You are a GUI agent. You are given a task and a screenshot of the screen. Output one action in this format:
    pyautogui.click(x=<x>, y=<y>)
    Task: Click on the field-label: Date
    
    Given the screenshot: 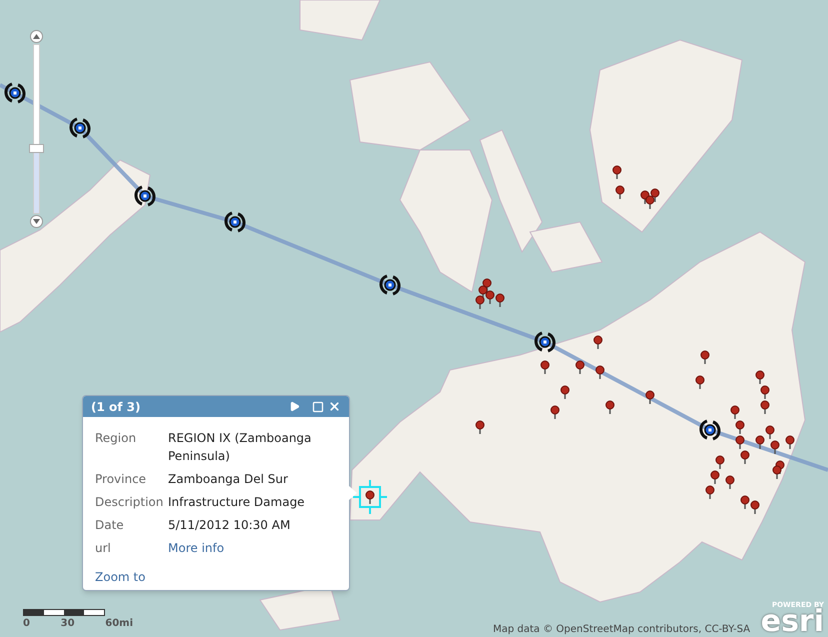 What is the action you would take?
    pyautogui.click(x=110, y=525)
    